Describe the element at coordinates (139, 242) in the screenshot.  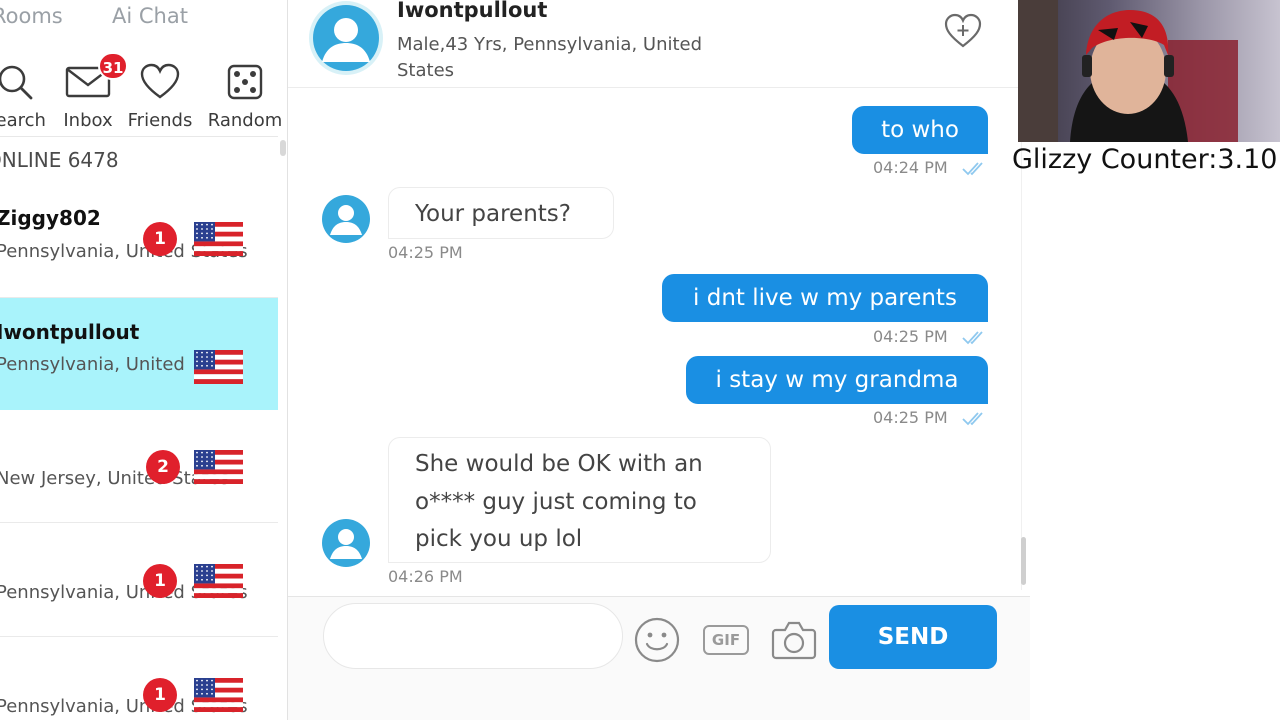
I see `list-item: Ziggy802 Pennsylvania, United States 1` at that location.